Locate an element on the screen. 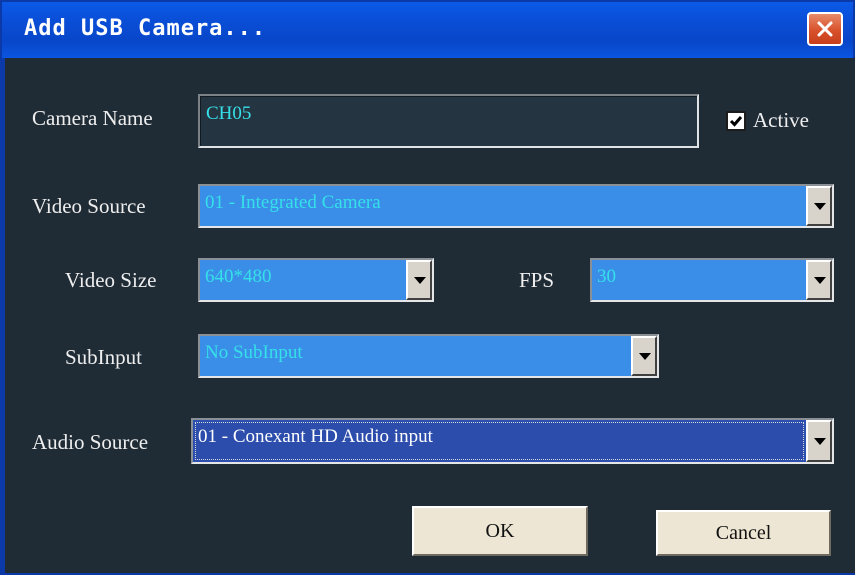 This screenshot has width=855, height=575. subinput-dropdown-button is located at coordinates (644, 356).